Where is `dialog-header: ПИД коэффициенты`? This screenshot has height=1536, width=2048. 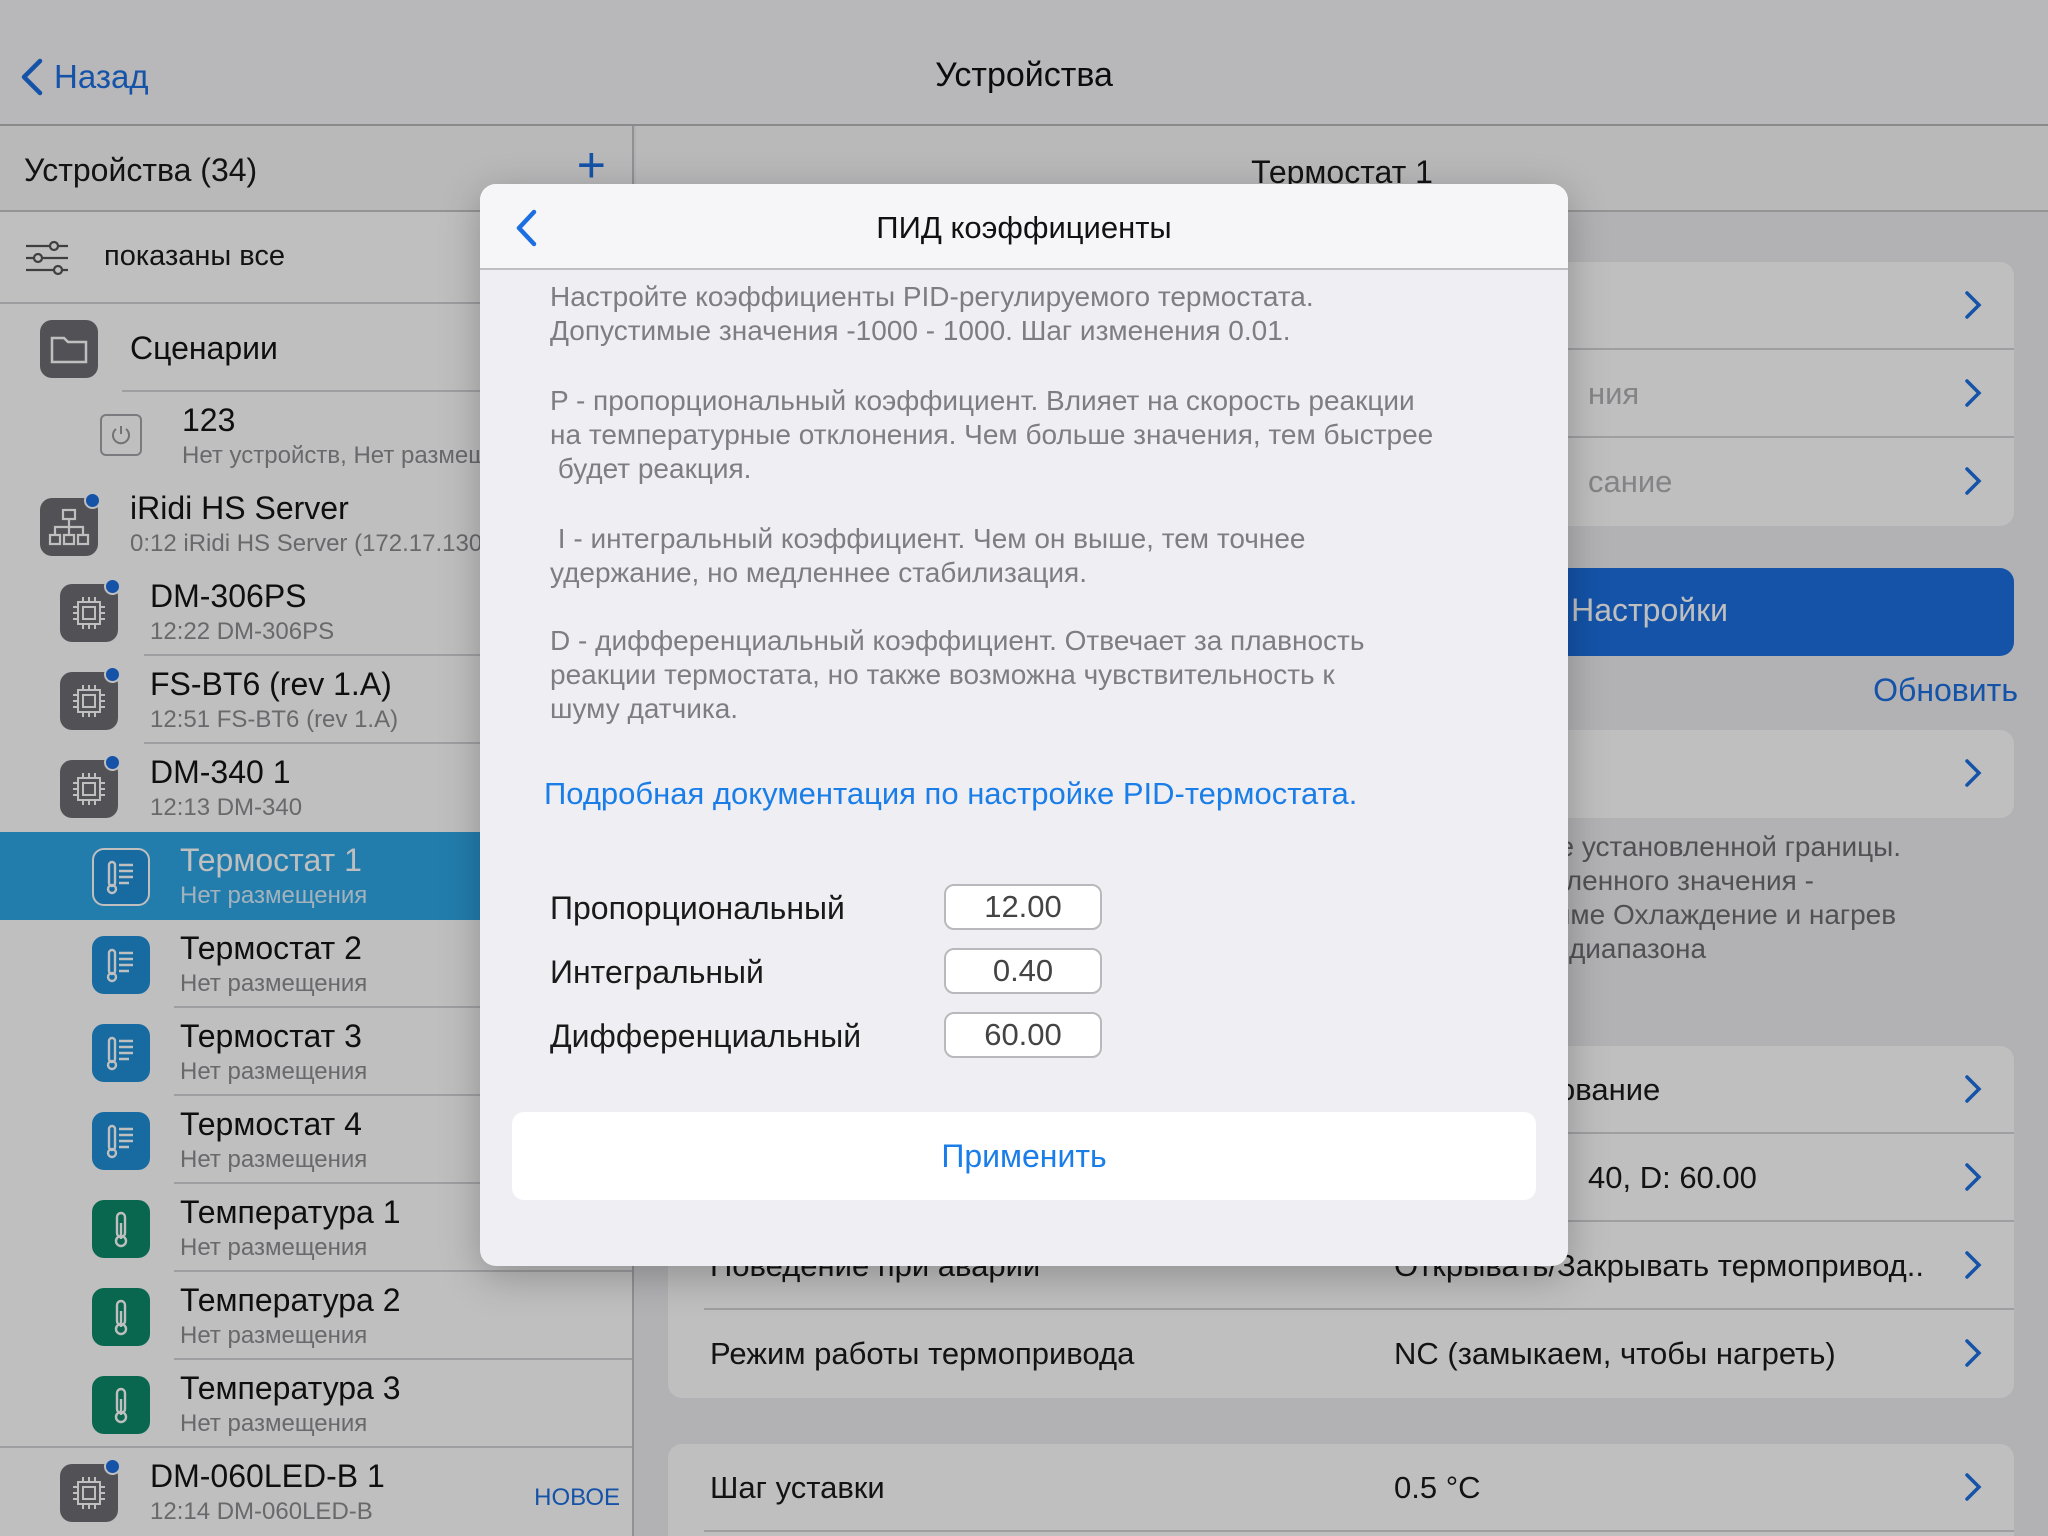
dialog-header: ПИД коэффициенты is located at coordinates (1024, 227).